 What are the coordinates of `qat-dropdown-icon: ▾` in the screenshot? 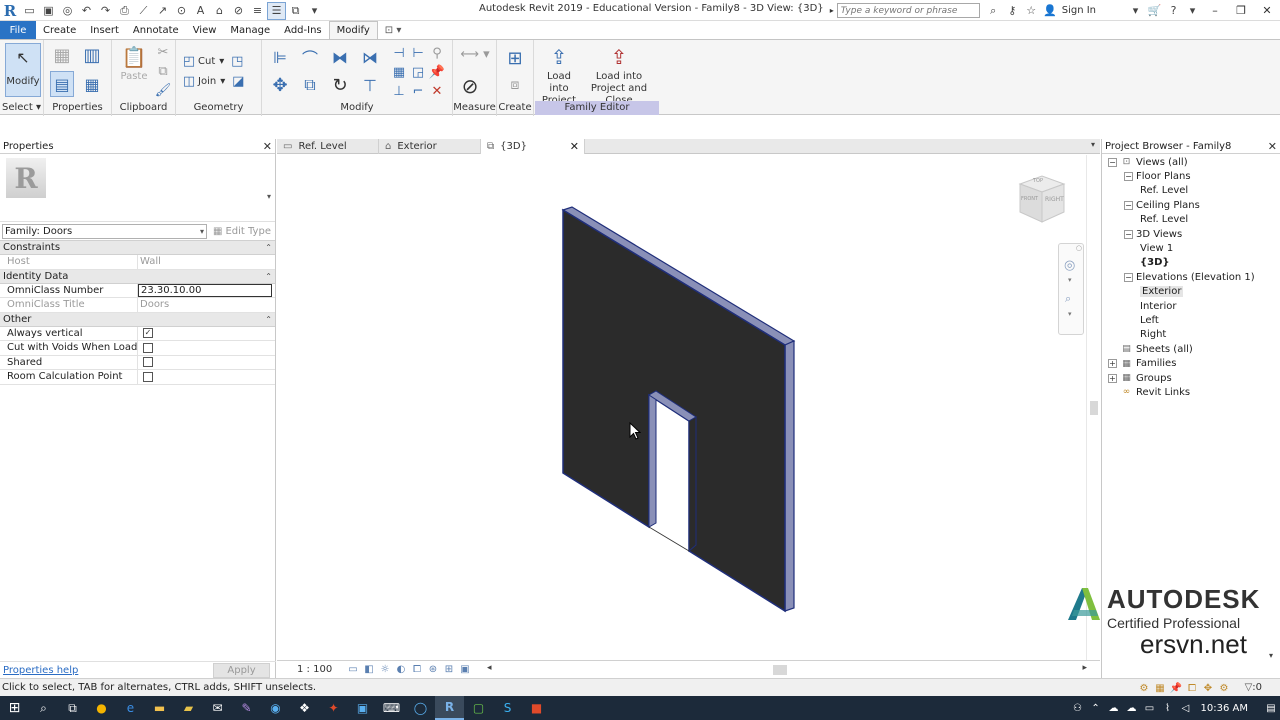 It's located at (314, 11).